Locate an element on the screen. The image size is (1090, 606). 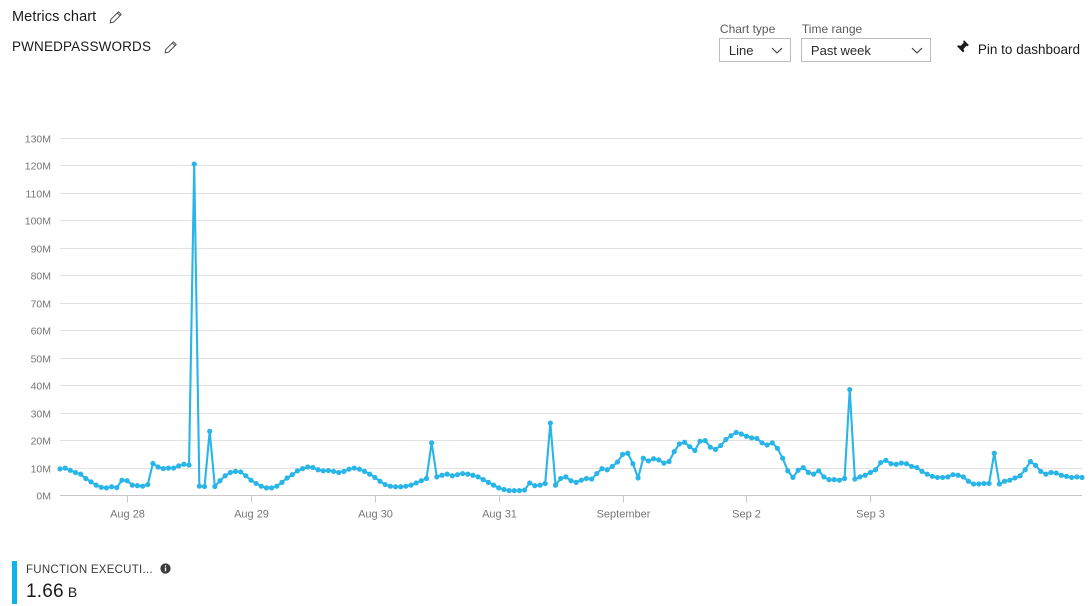
chart-type-label: Chart type is located at coordinates (747, 29).